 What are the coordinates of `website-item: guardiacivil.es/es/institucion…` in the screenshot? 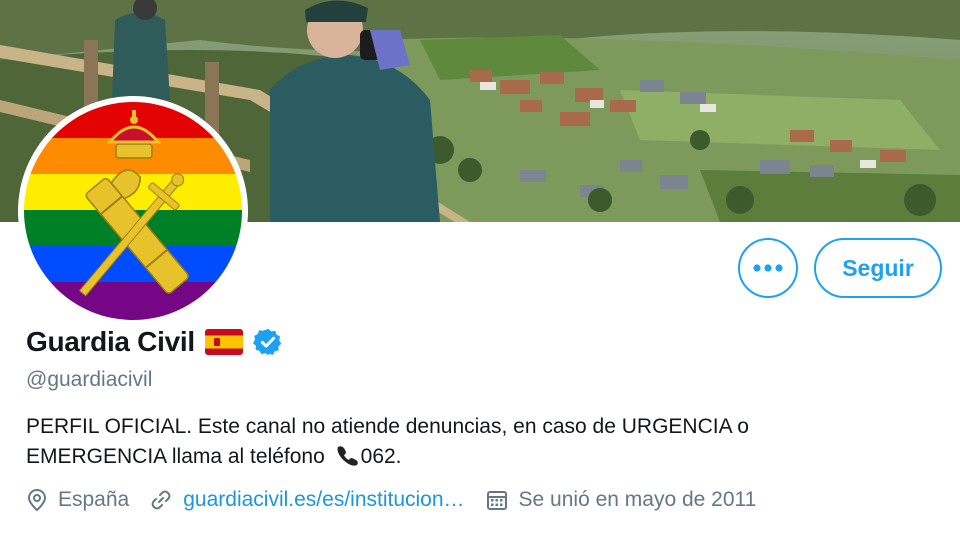 It's located at (307, 500).